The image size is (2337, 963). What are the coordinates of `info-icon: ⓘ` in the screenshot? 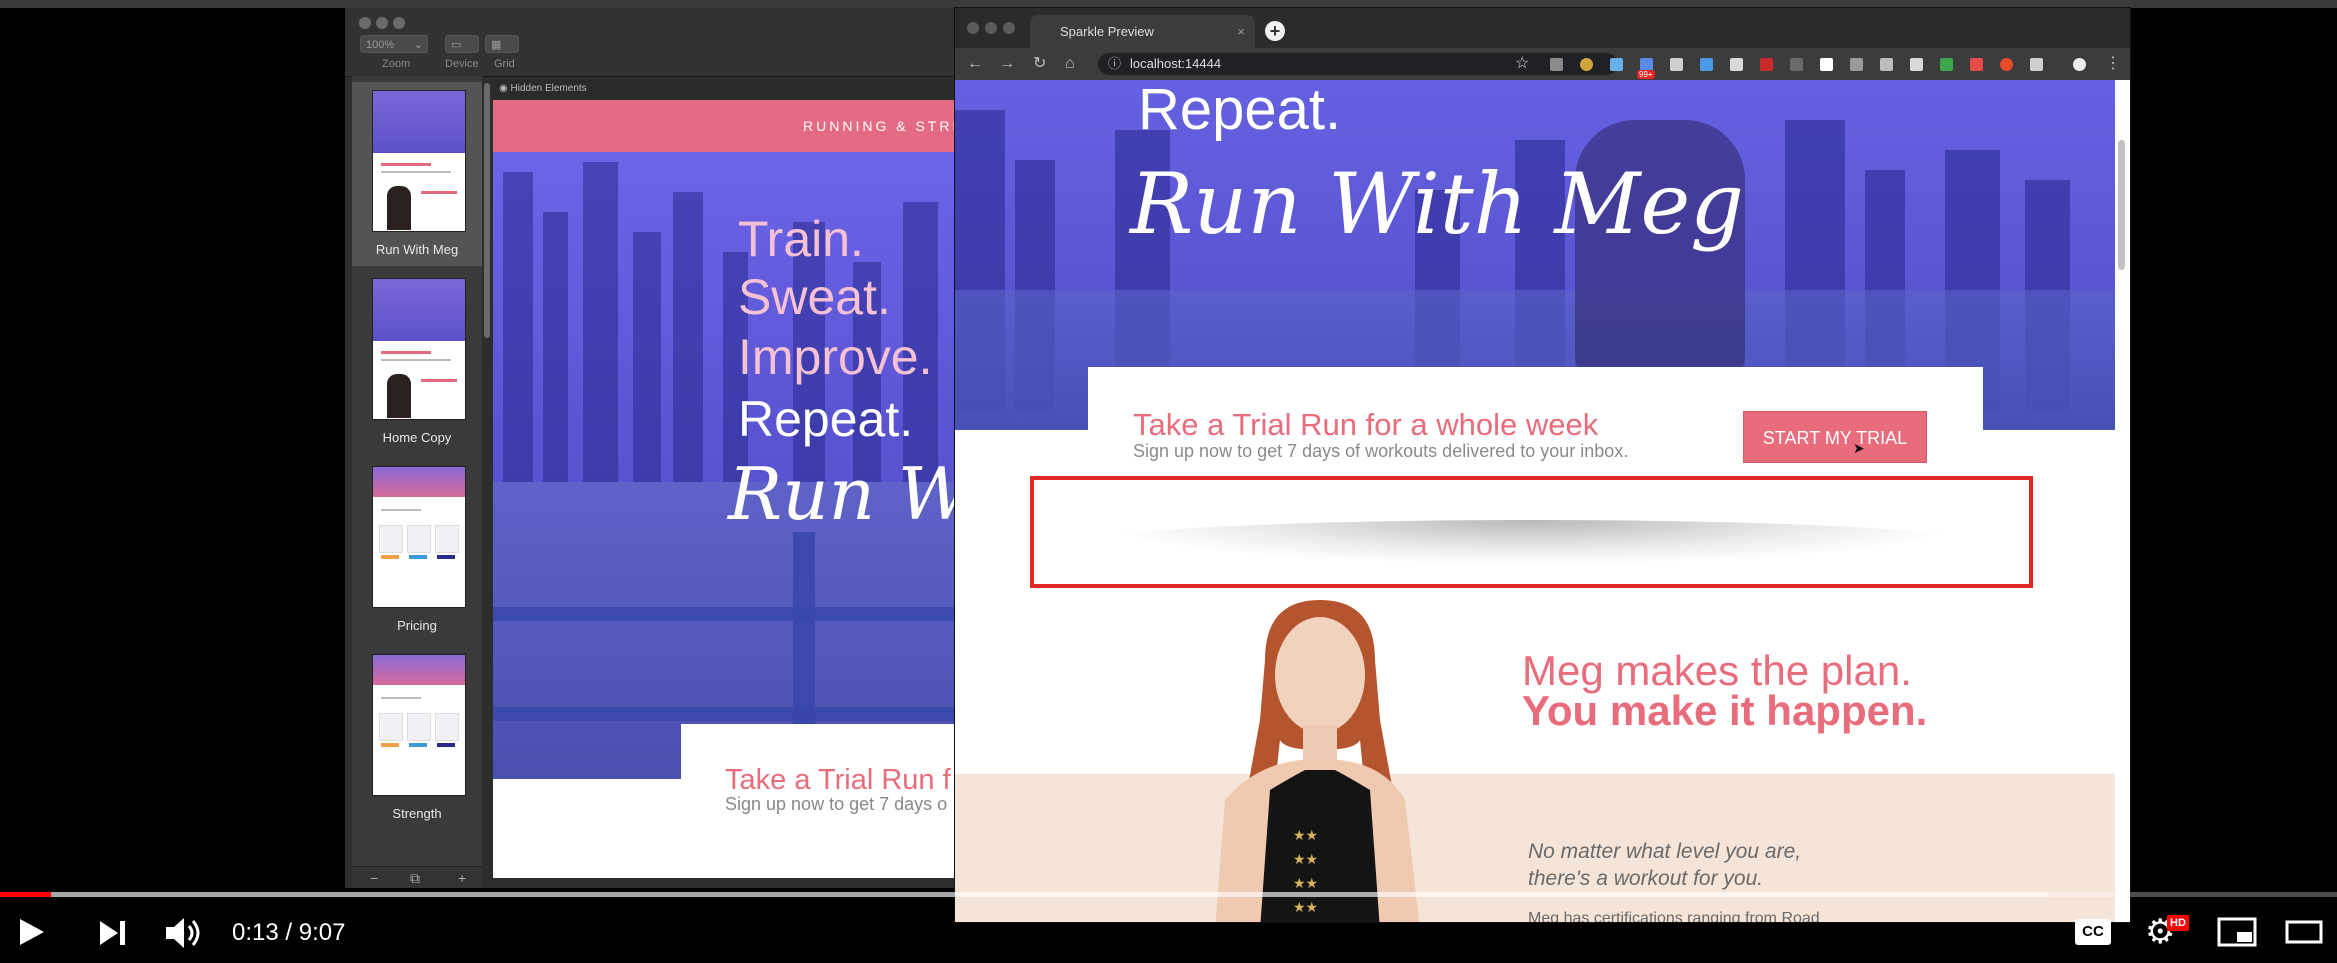 It's located at (1115, 63).